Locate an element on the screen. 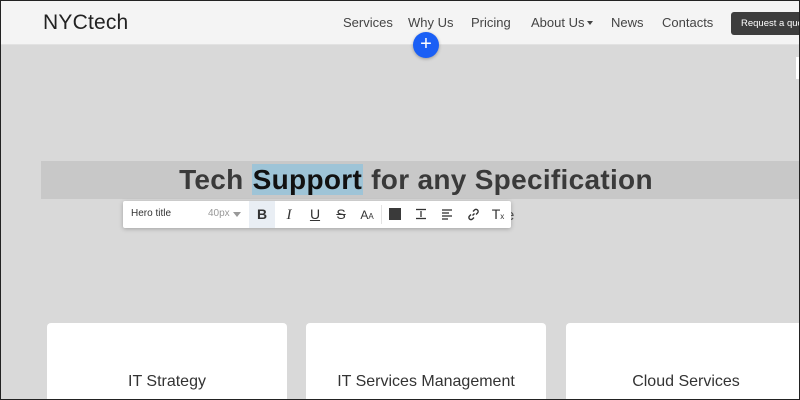  service-card-title: Cloud Services is located at coordinates (686, 381).